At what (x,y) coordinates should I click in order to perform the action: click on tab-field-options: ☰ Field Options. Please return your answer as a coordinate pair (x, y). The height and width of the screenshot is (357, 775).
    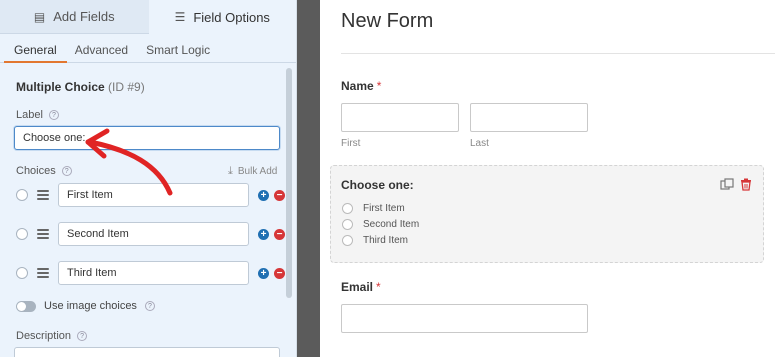
    Looking at the image, I should click on (222, 17).